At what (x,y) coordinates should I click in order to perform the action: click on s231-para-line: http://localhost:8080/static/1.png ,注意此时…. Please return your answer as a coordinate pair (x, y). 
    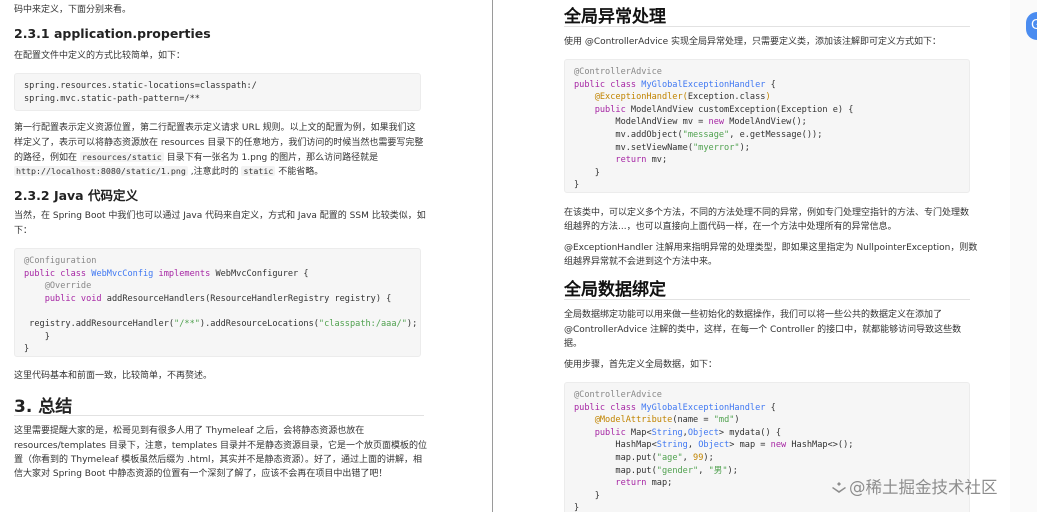
    Looking at the image, I should click on (169, 171).